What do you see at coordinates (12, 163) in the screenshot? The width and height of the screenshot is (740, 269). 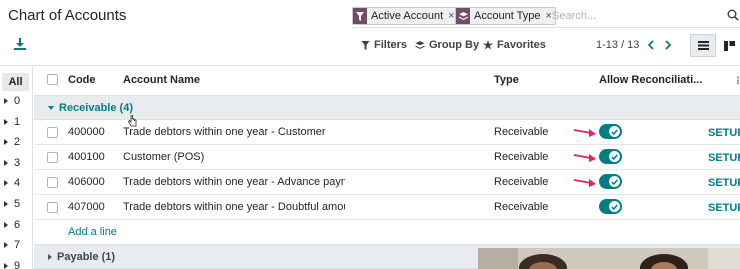 I see `sidebar-item-3: 3` at bounding box center [12, 163].